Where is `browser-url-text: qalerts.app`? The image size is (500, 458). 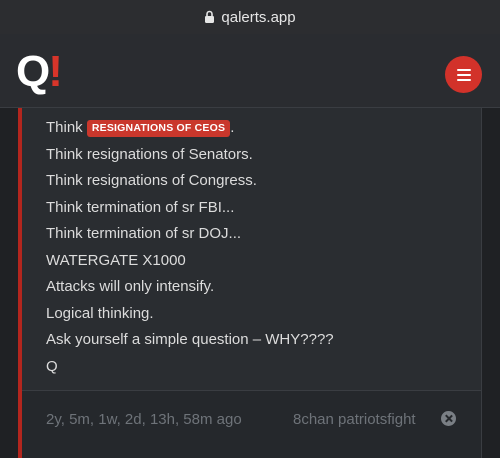 browser-url-text: qalerts.app is located at coordinates (258, 17).